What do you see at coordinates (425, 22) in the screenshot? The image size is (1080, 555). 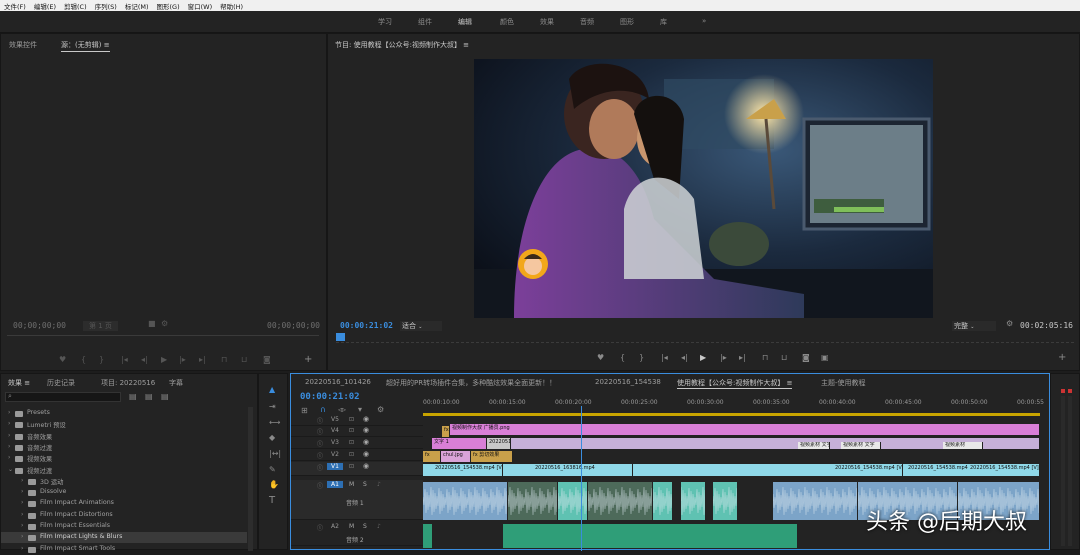 I see `workspace-tab-1: 组件` at bounding box center [425, 22].